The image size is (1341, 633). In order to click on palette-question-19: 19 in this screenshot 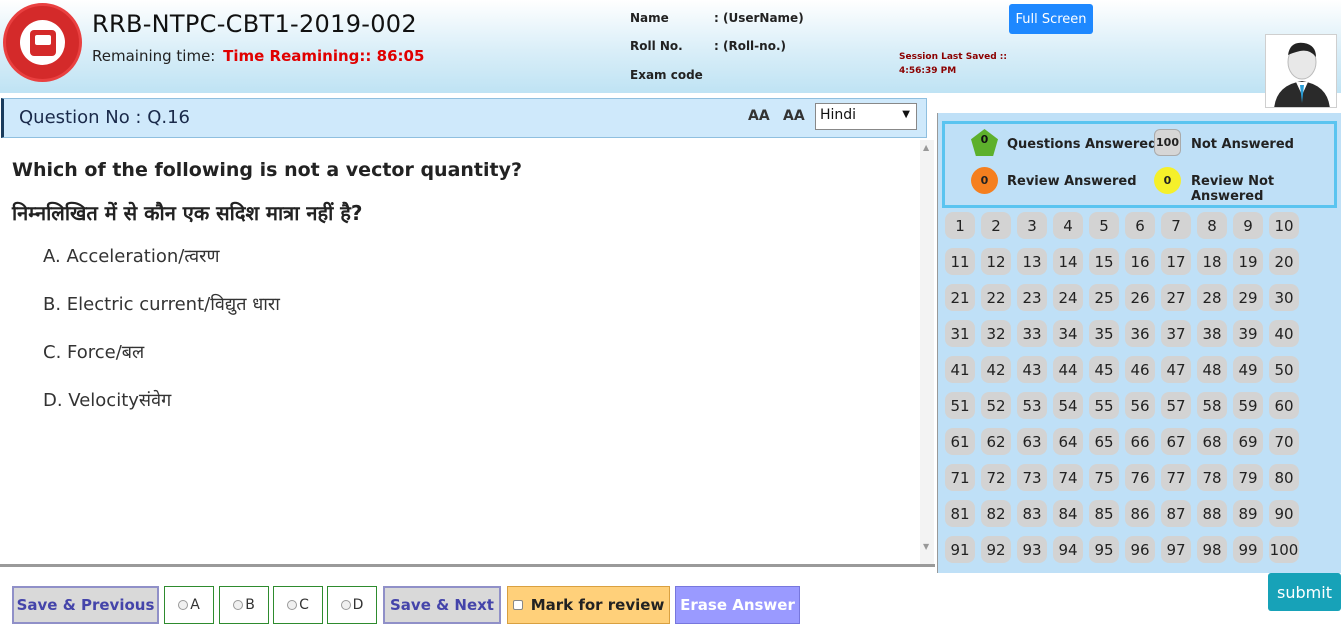, I will do `click(1248, 261)`.